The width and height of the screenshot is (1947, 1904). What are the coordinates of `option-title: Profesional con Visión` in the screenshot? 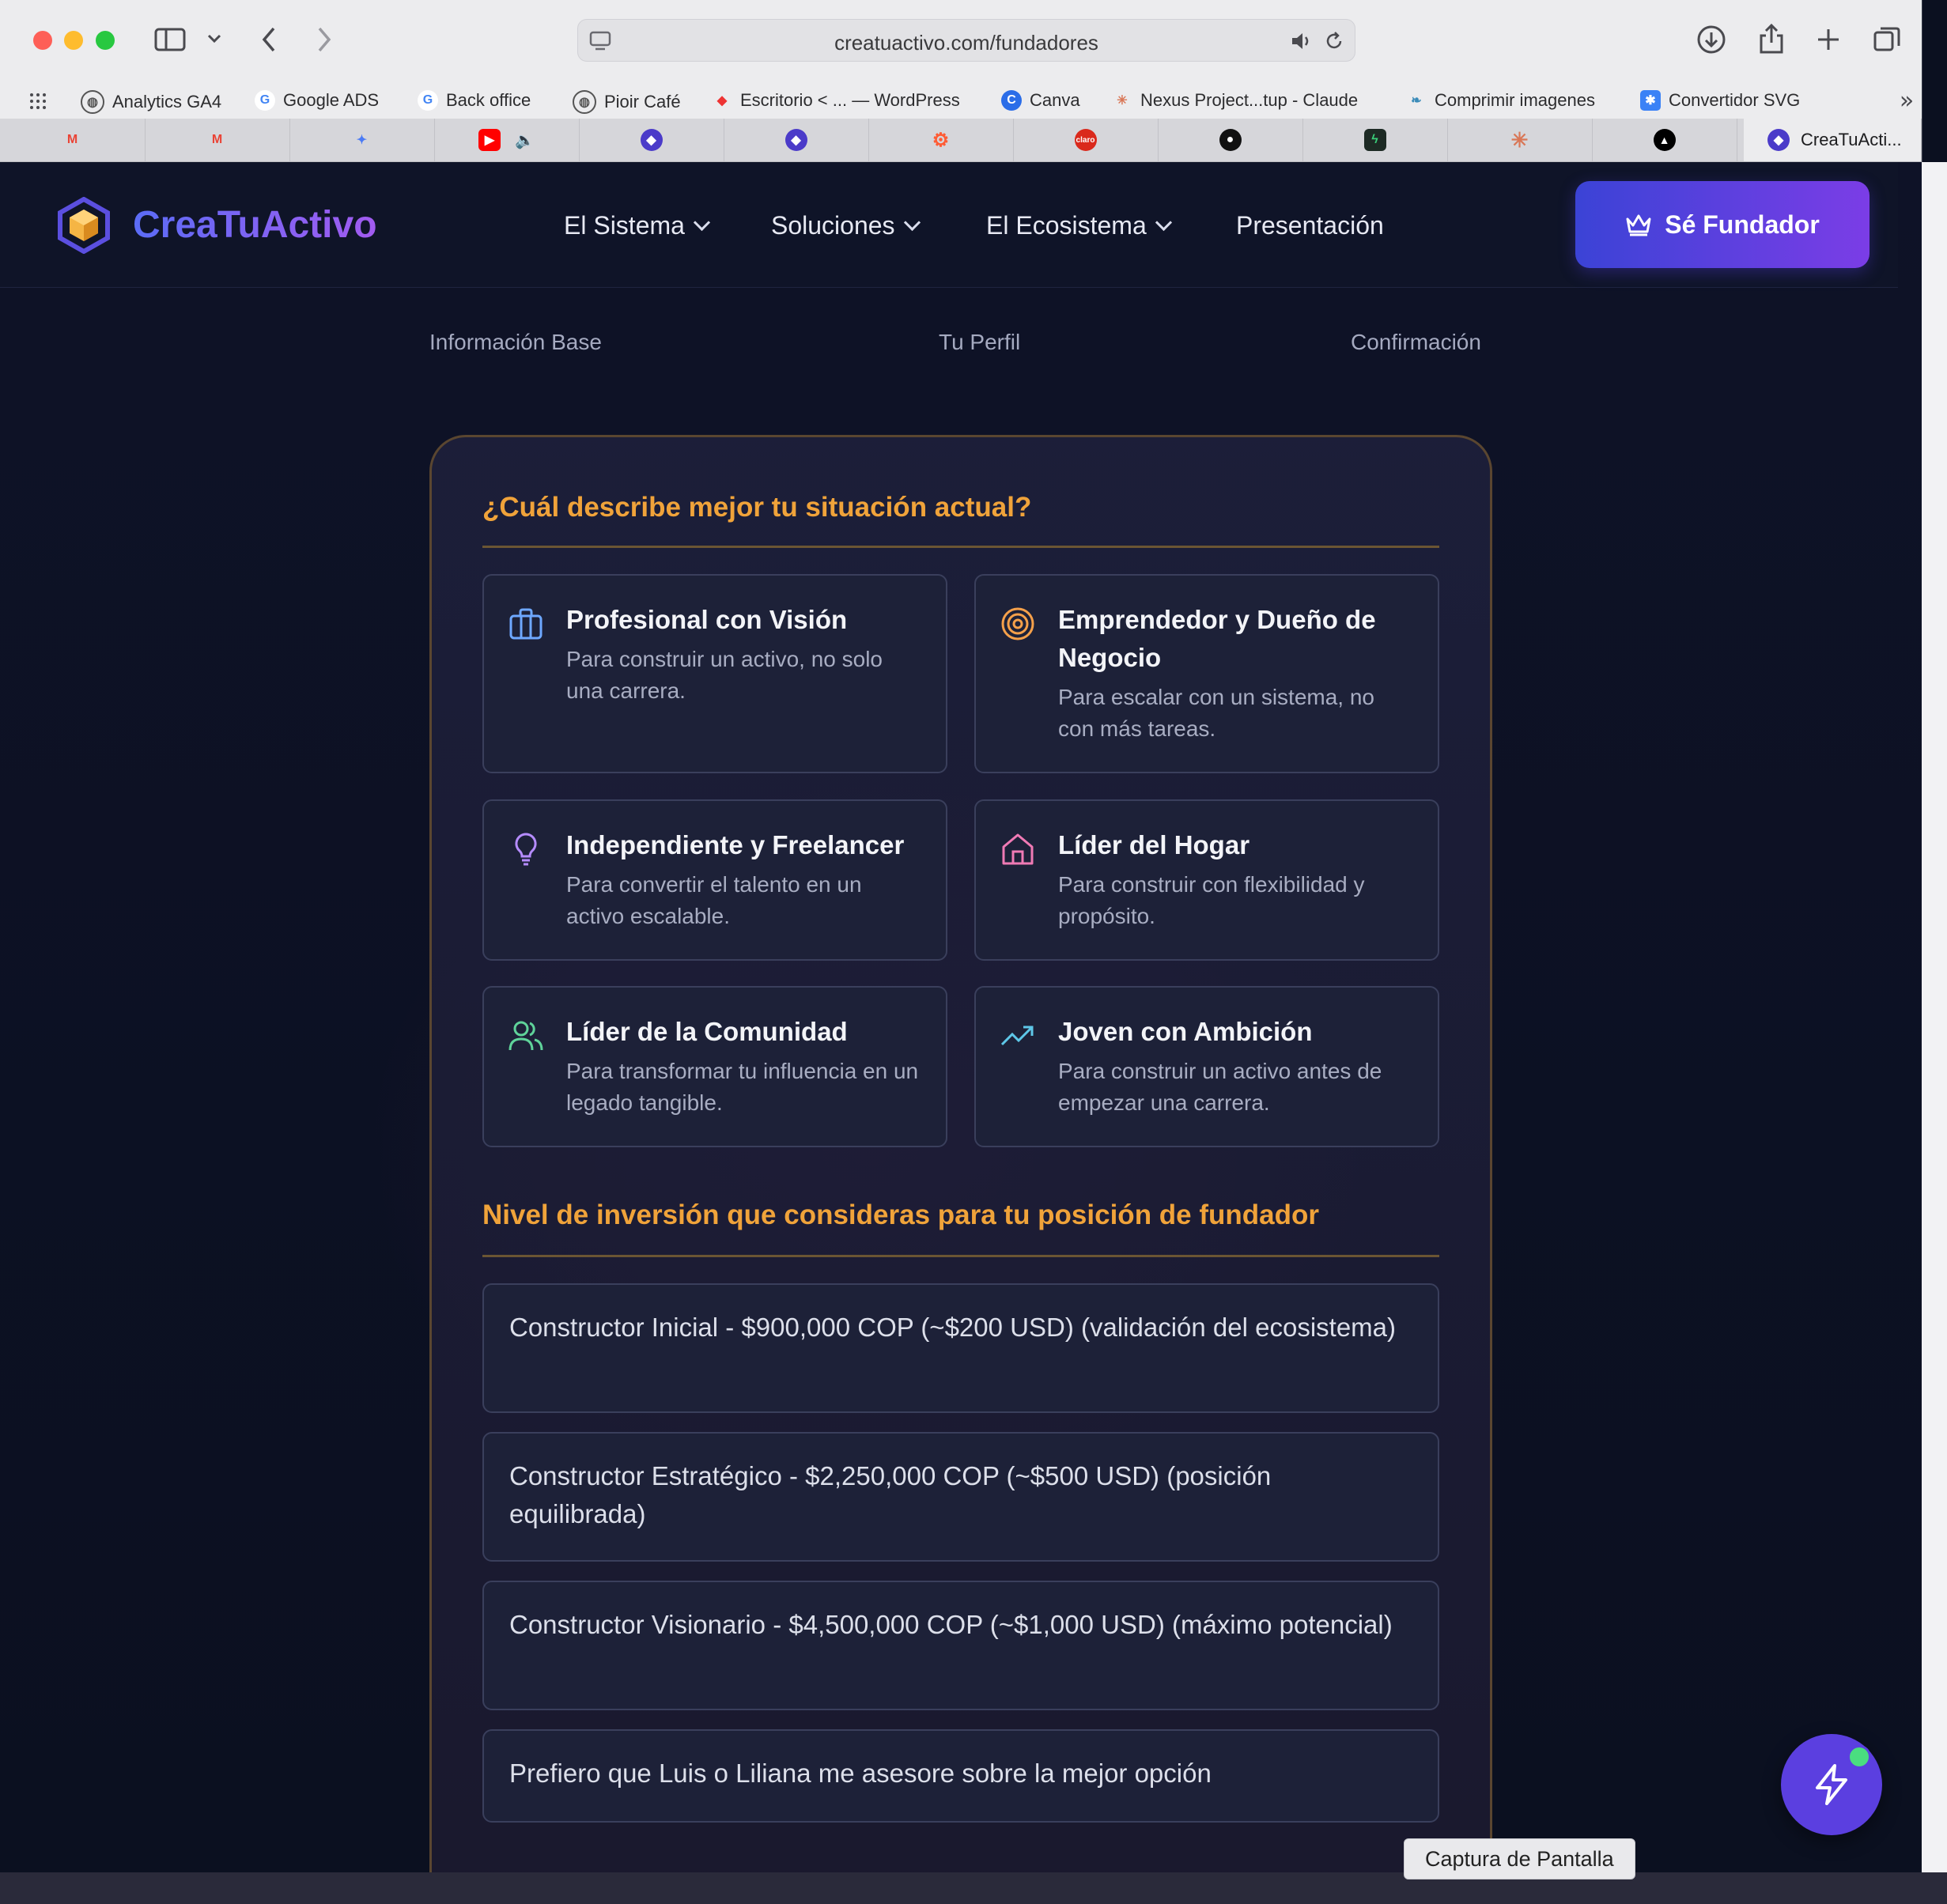 It's located at (707, 619).